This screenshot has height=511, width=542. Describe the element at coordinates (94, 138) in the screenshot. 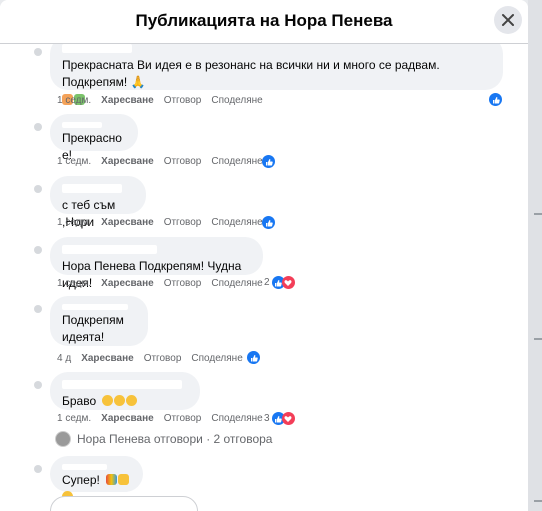

I see `comment-bubble: Прекрасно е!` at that location.